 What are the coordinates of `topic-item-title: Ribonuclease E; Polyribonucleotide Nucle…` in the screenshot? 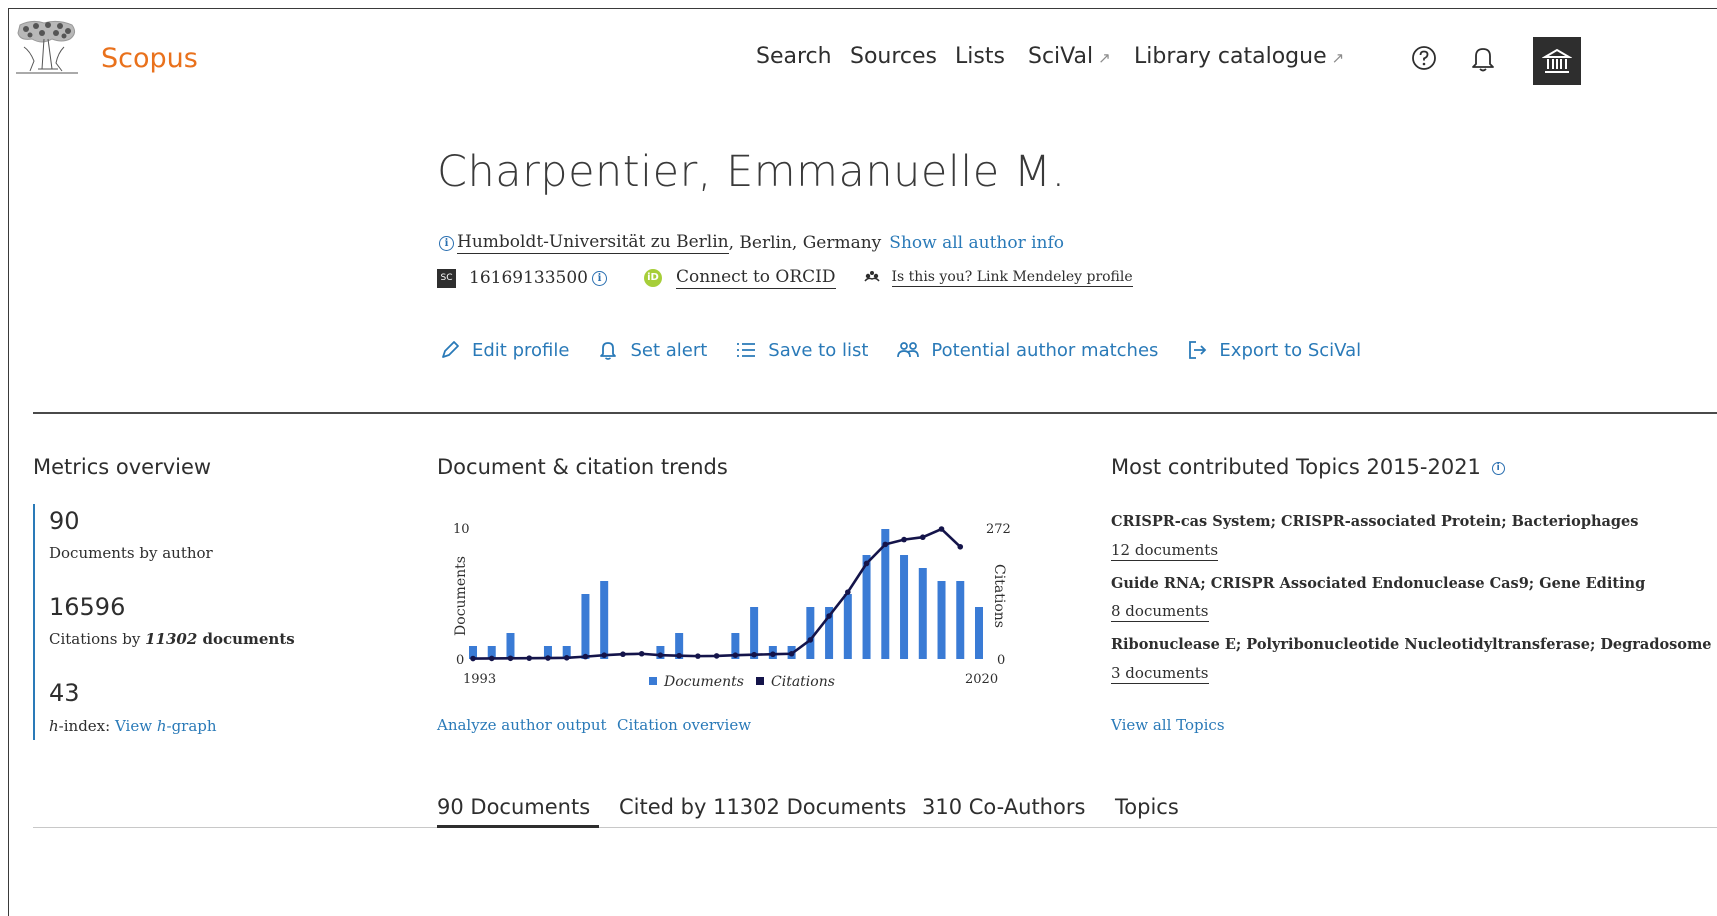 It's located at (1411, 644).